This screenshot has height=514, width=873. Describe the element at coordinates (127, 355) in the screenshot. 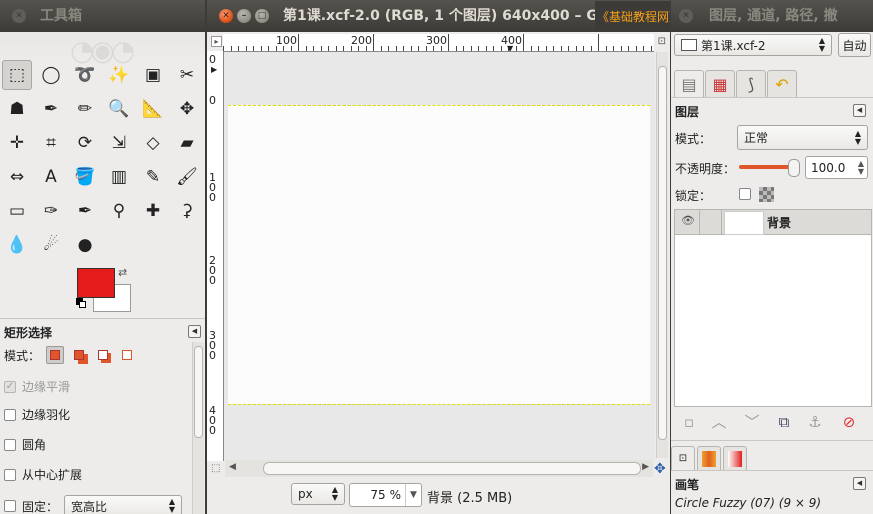

I see `mode-intersect-button` at that location.